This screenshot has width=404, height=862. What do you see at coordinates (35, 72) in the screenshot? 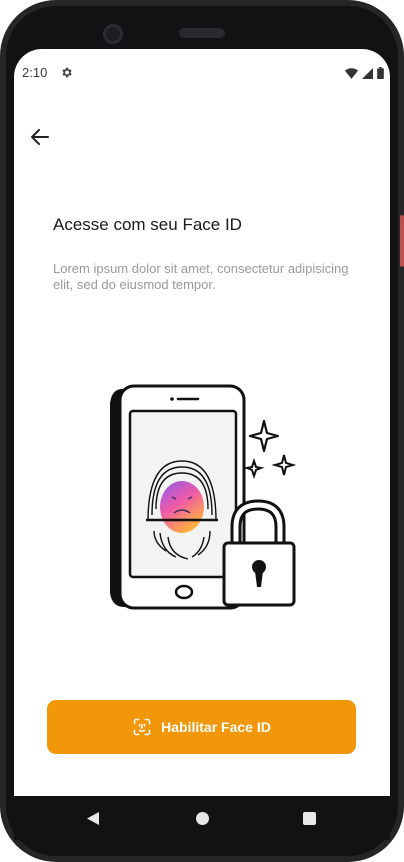
I see `status-time: 2:10` at bounding box center [35, 72].